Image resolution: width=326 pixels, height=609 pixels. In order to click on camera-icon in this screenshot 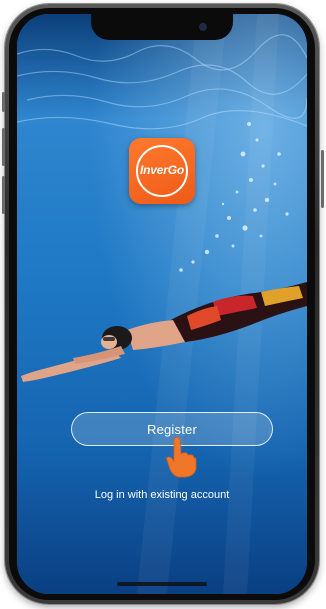, I will do `click(203, 27)`.